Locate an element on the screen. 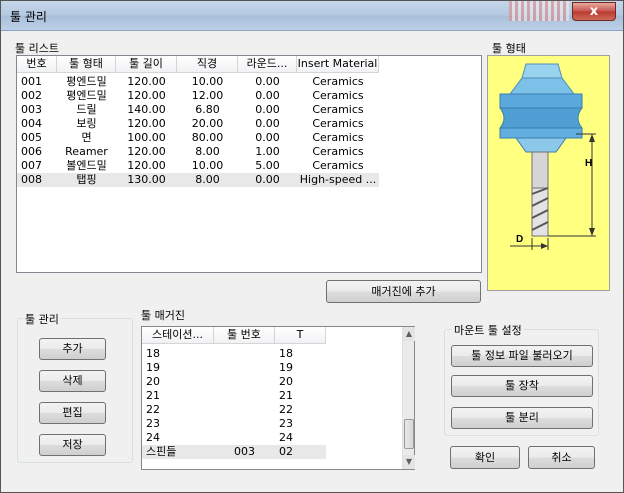 Image resolution: width=624 pixels, height=493 pixels. delete-button: 삭제 is located at coordinates (72, 381).